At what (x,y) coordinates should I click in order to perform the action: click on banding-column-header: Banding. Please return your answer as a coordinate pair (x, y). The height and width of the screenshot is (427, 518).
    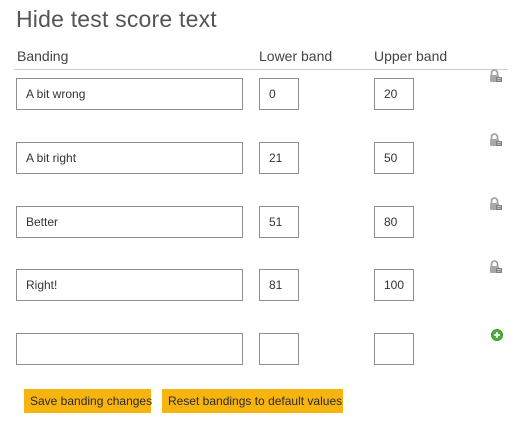
    Looking at the image, I should click on (43, 56).